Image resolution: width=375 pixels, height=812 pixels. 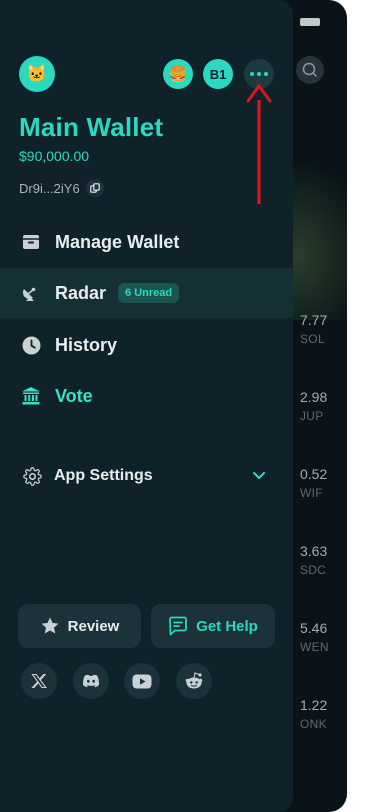 What do you see at coordinates (310, 22) in the screenshot?
I see `battery-indicator` at bounding box center [310, 22].